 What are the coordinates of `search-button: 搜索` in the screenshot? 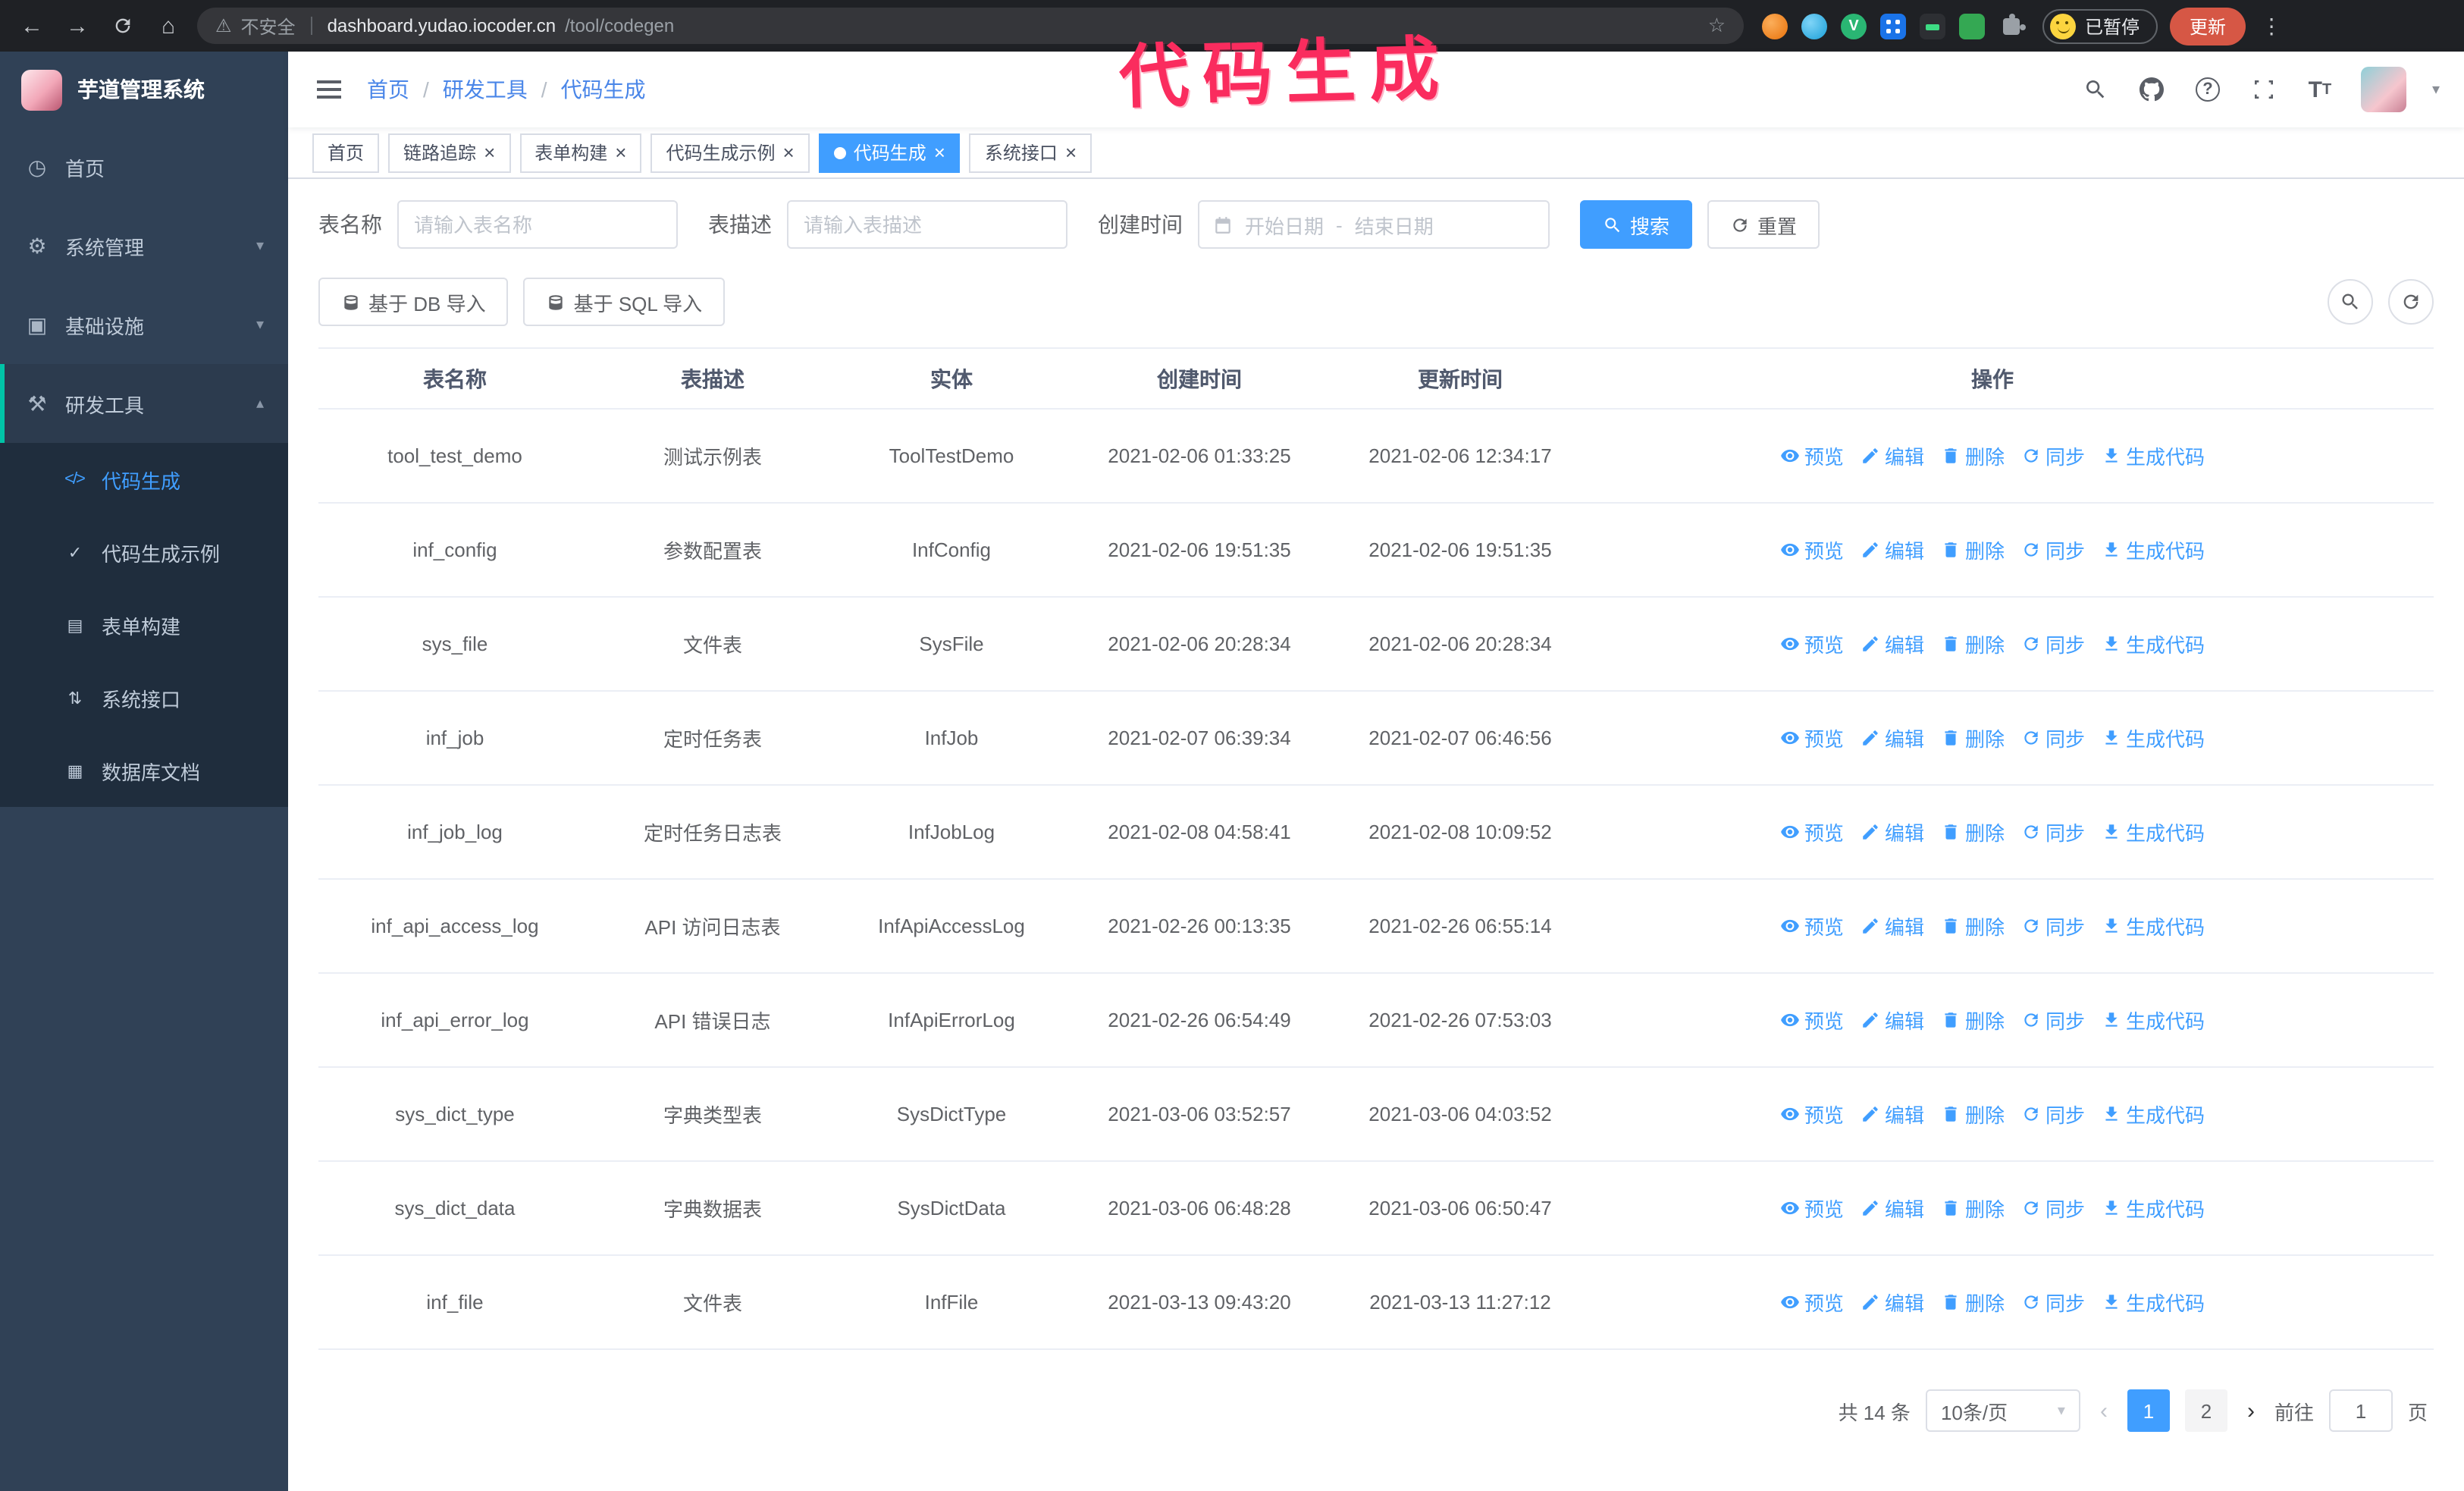 It's located at (1637, 224).